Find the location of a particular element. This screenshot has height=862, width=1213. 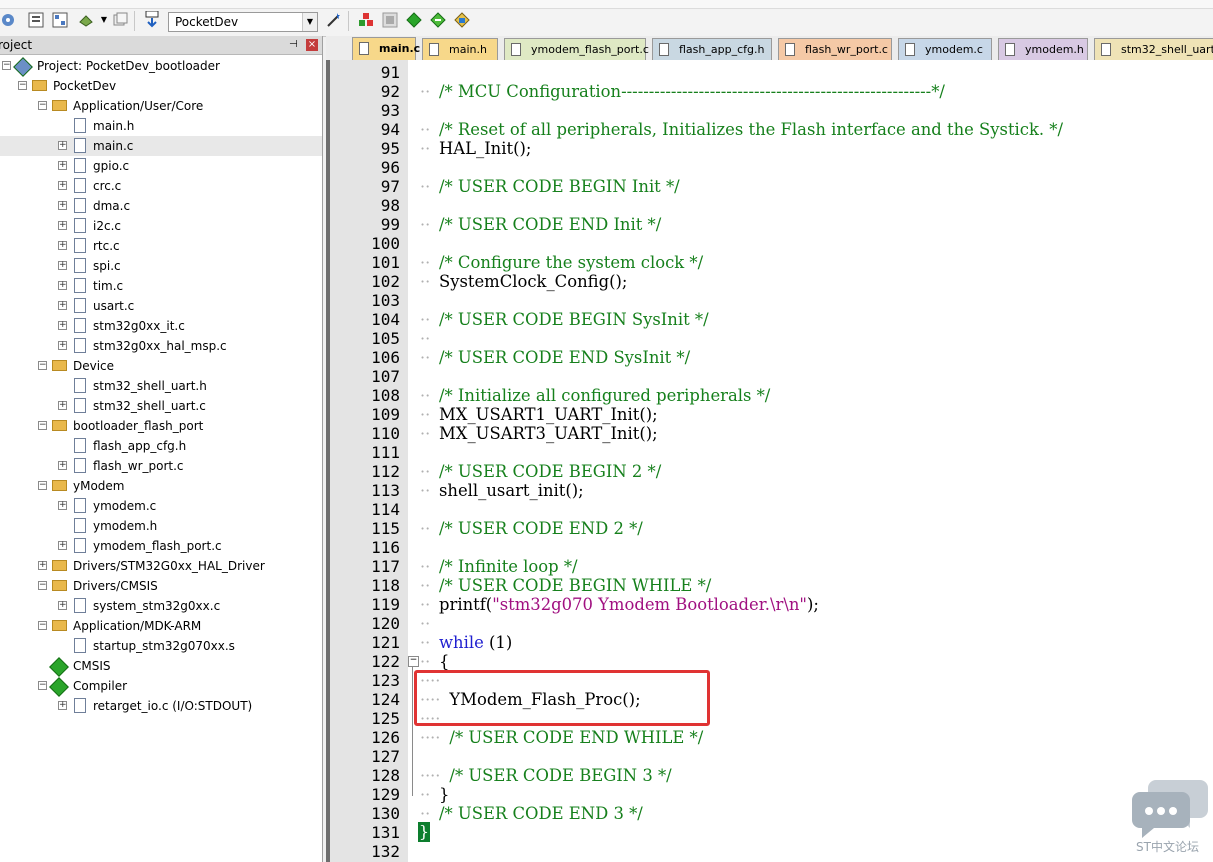

file-icon is located at coordinates (80, 285).